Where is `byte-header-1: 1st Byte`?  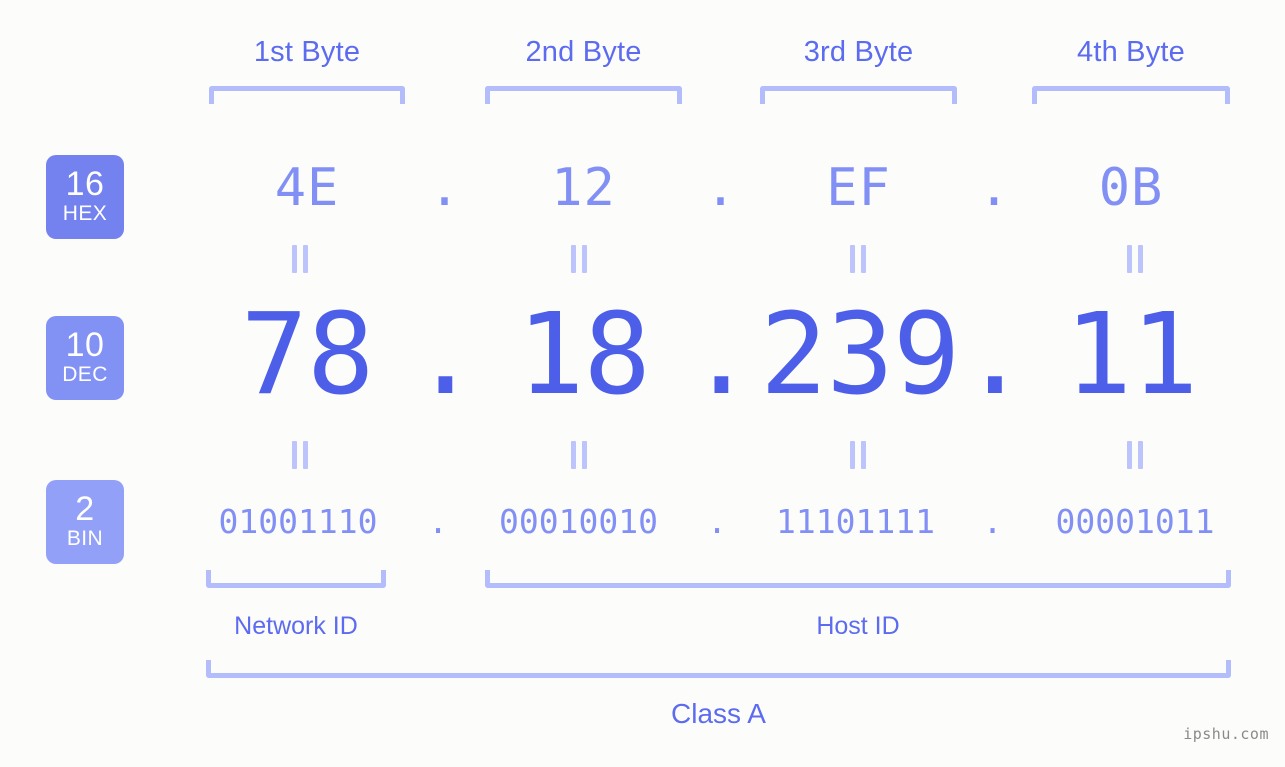 byte-header-1: 1st Byte is located at coordinates (307, 52).